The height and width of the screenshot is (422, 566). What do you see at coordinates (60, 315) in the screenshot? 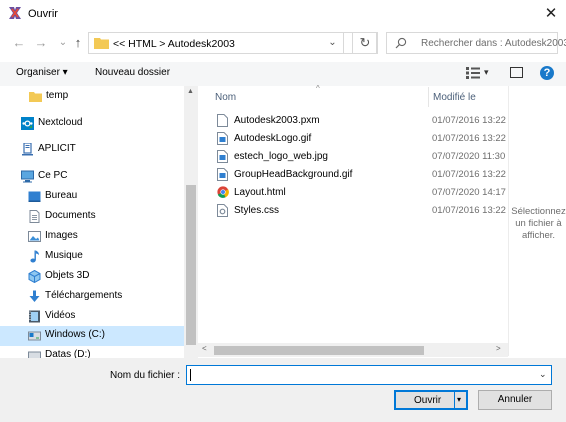
I see `sidebar-item-label: Vidéos` at bounding box center [60, 315].